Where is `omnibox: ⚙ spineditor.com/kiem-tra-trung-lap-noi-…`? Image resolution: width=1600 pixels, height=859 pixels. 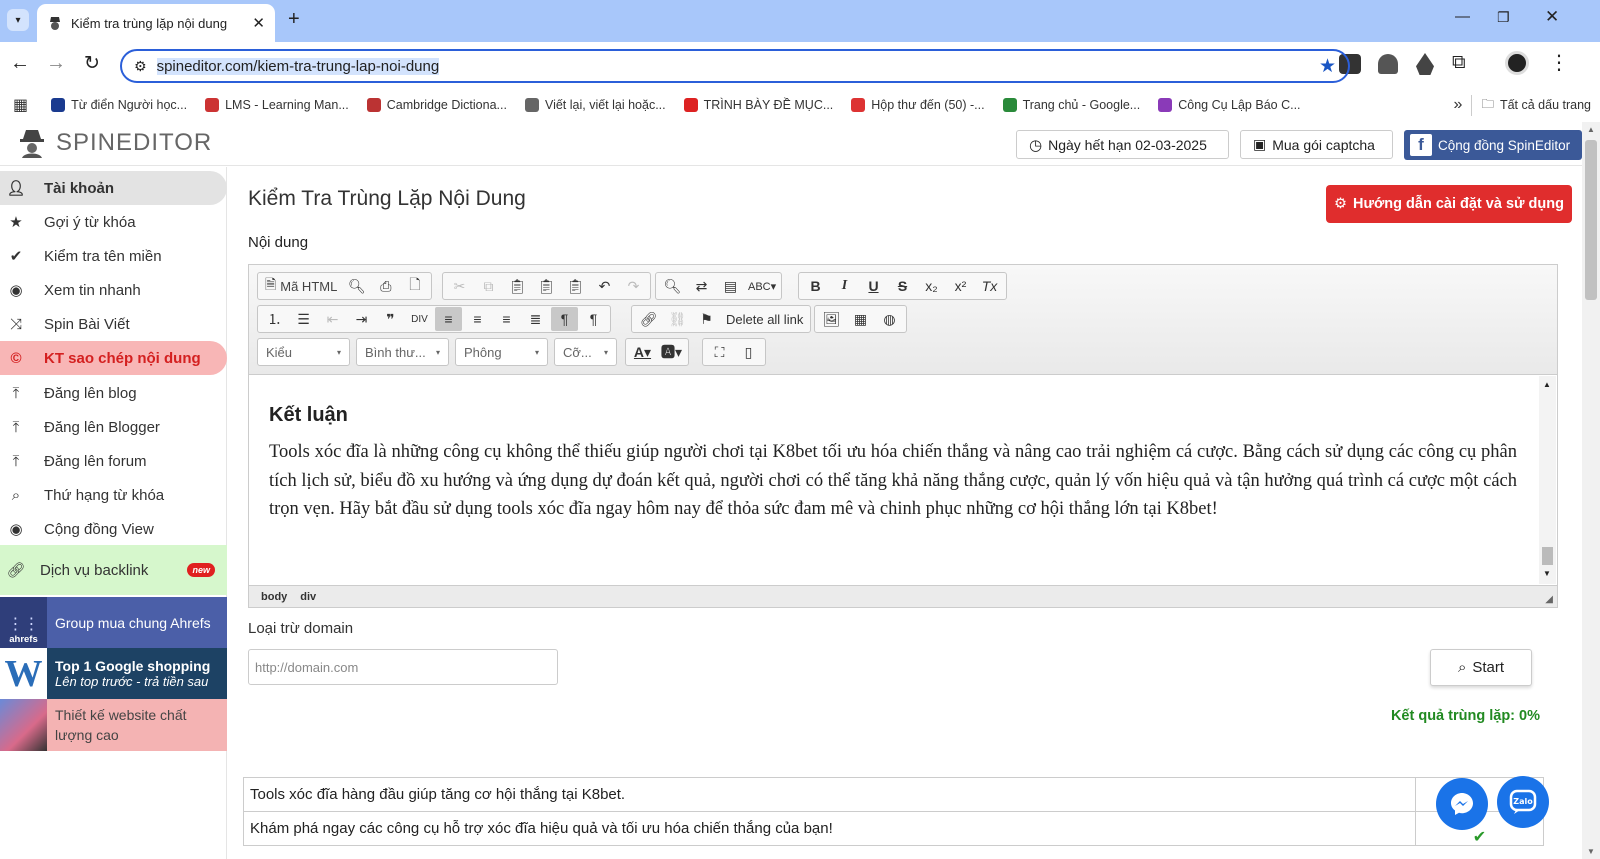 omnibox: ⚙ spineditor.com/kiem-tra-trung-lap-noi-… is located at coordinates (735, 66).